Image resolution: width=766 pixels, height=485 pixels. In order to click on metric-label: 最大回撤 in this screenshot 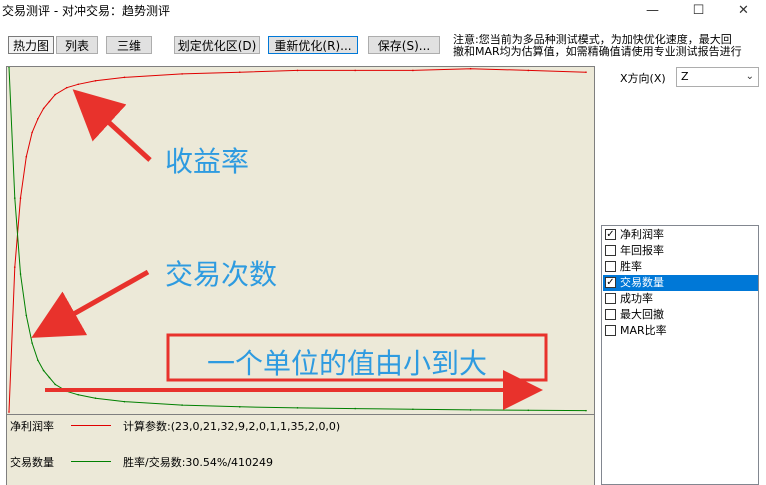, I will do `click(642, 314)`.